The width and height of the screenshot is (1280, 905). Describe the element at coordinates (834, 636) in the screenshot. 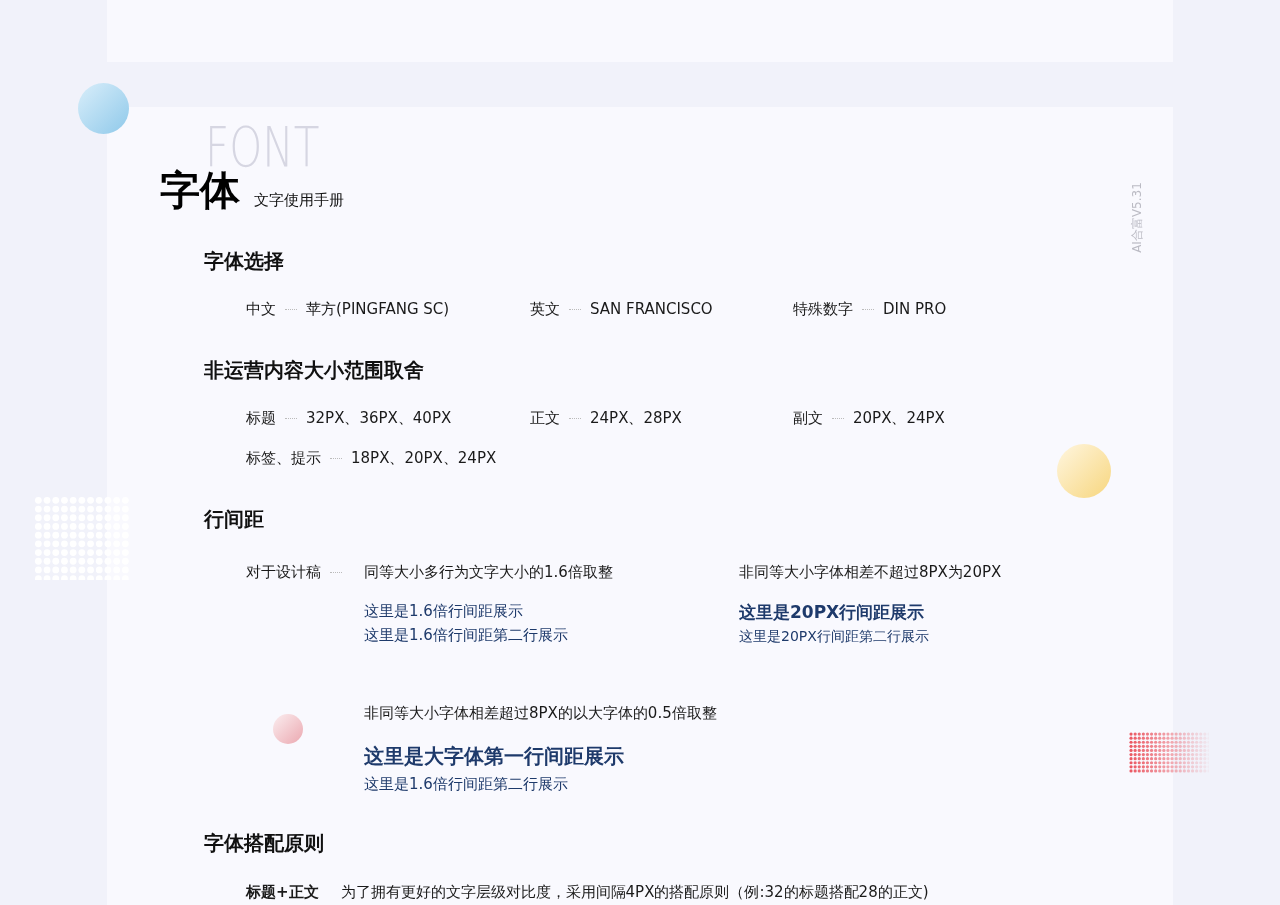

I see `sample-text: 这里是20PX行间距第二行展示` at that location.